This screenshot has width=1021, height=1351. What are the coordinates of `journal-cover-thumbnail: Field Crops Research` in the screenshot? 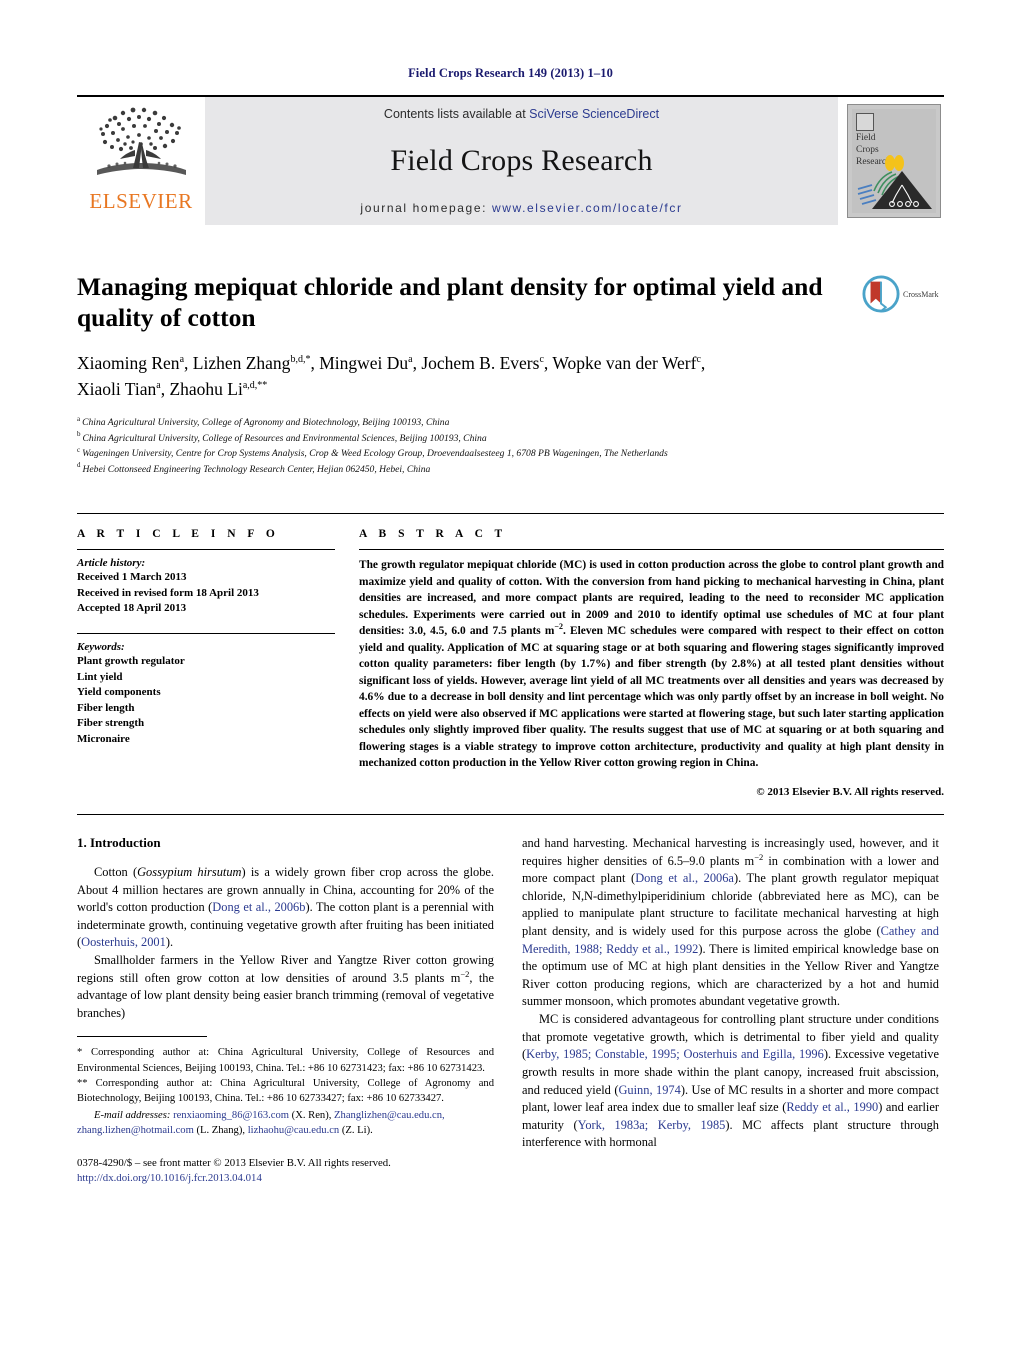 It's located at (891, 161).